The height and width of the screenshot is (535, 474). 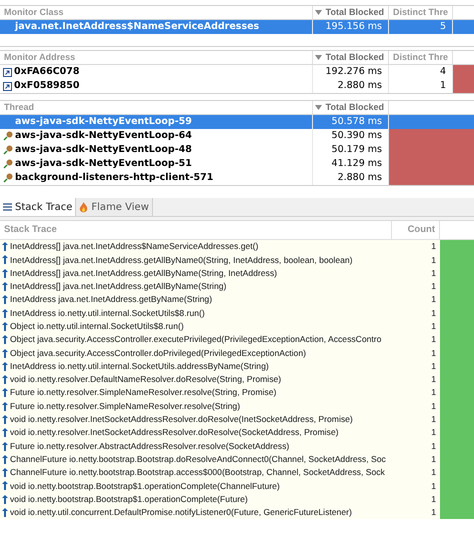 I want to click on tab: Flame View, so click(x=114, y=207).